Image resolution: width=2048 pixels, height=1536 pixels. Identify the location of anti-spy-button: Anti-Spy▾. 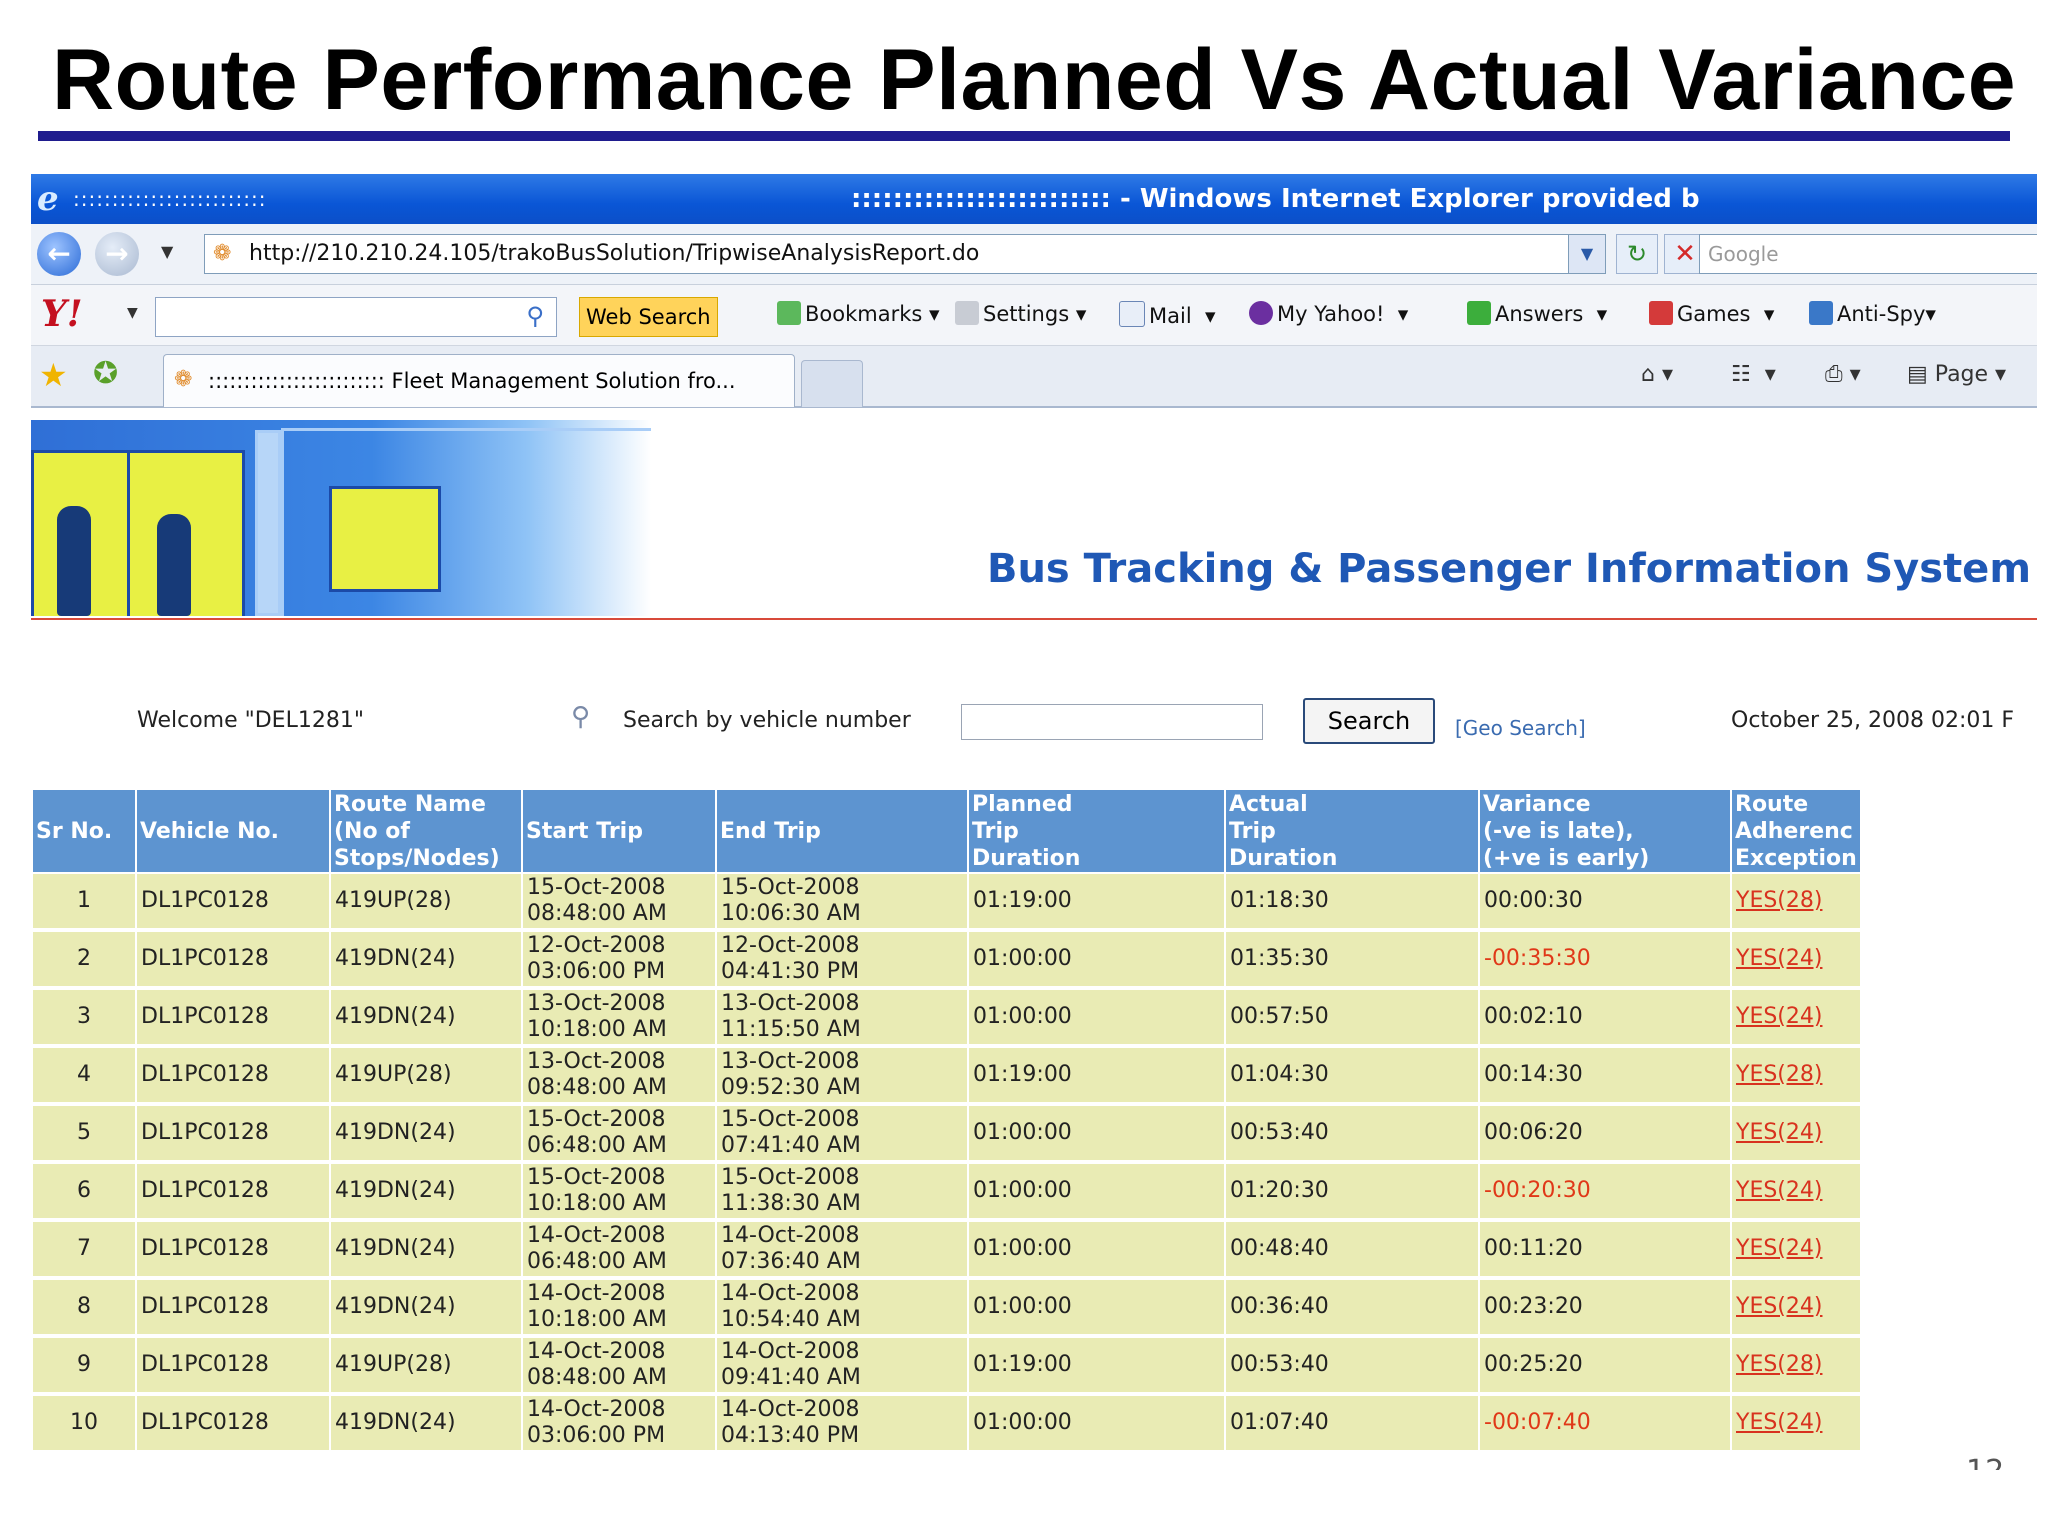
(1872, 313).